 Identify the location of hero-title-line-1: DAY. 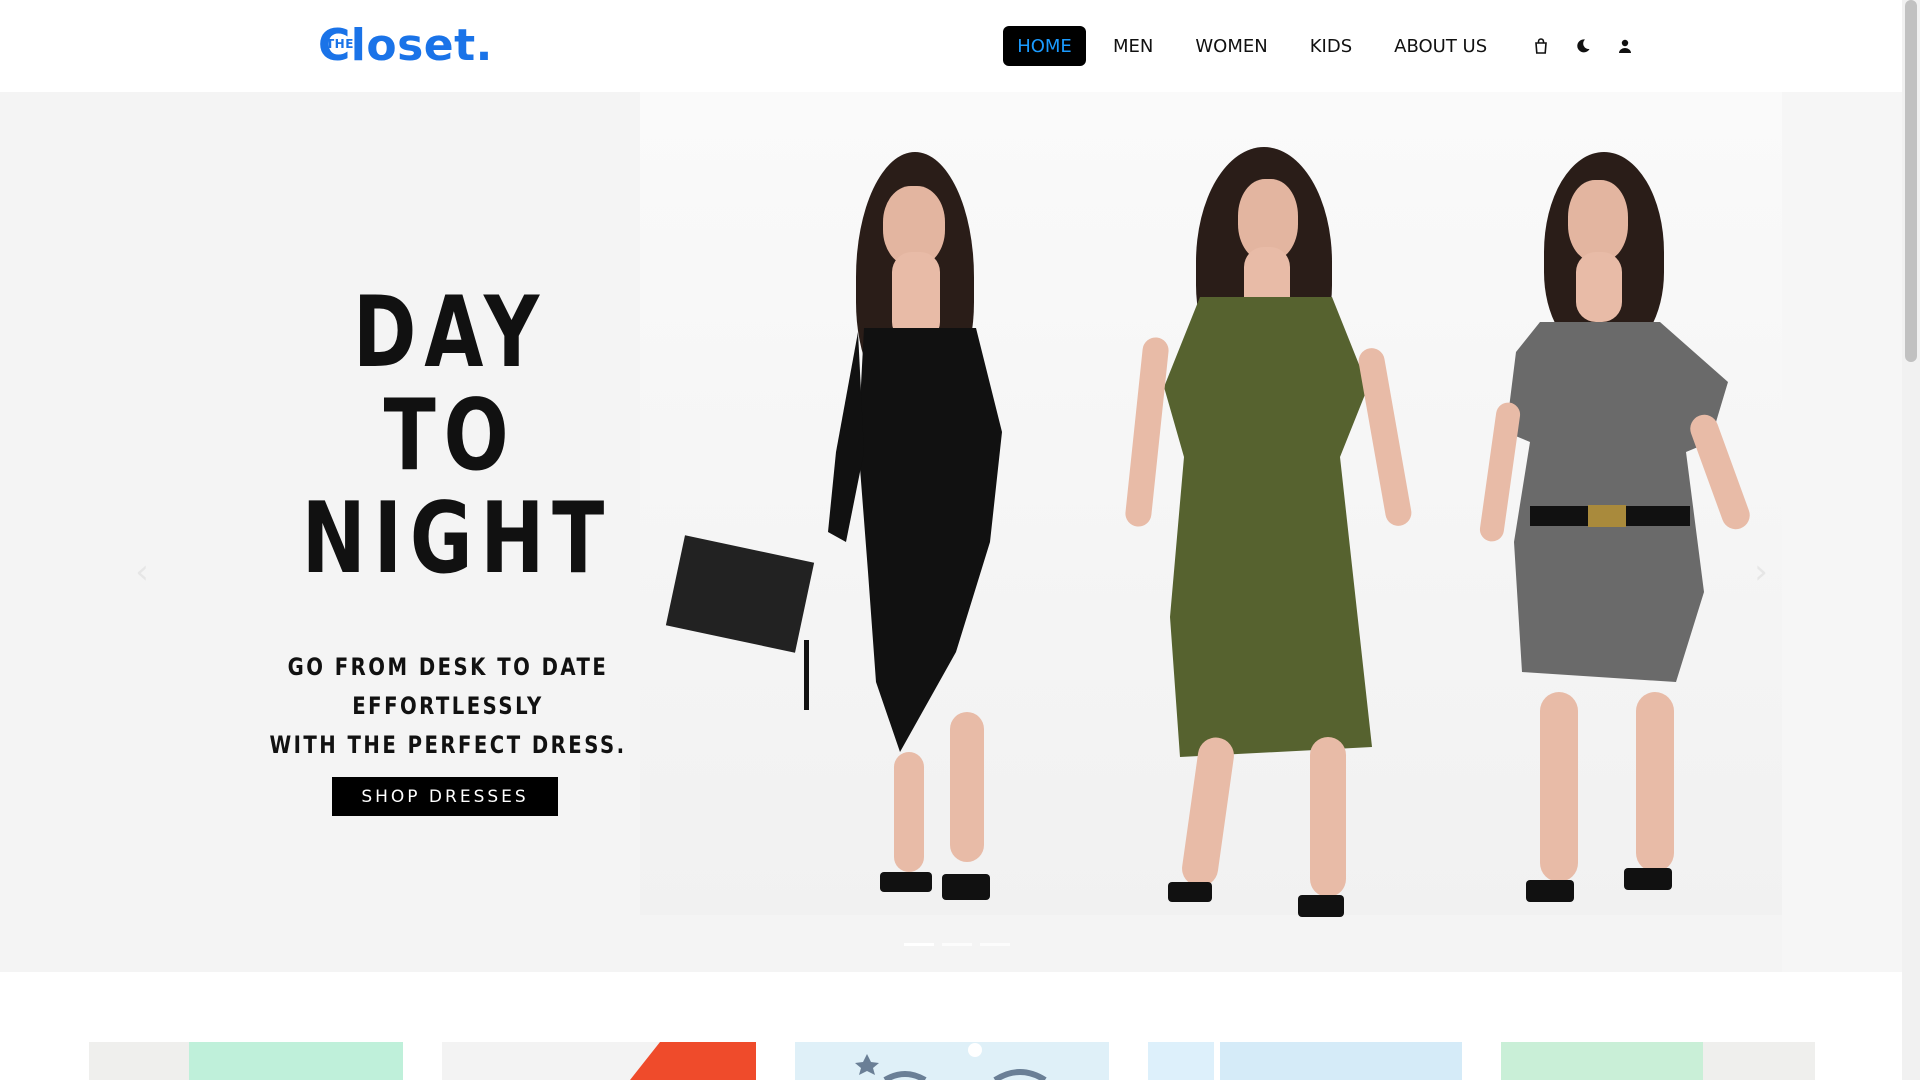
(450, 333).